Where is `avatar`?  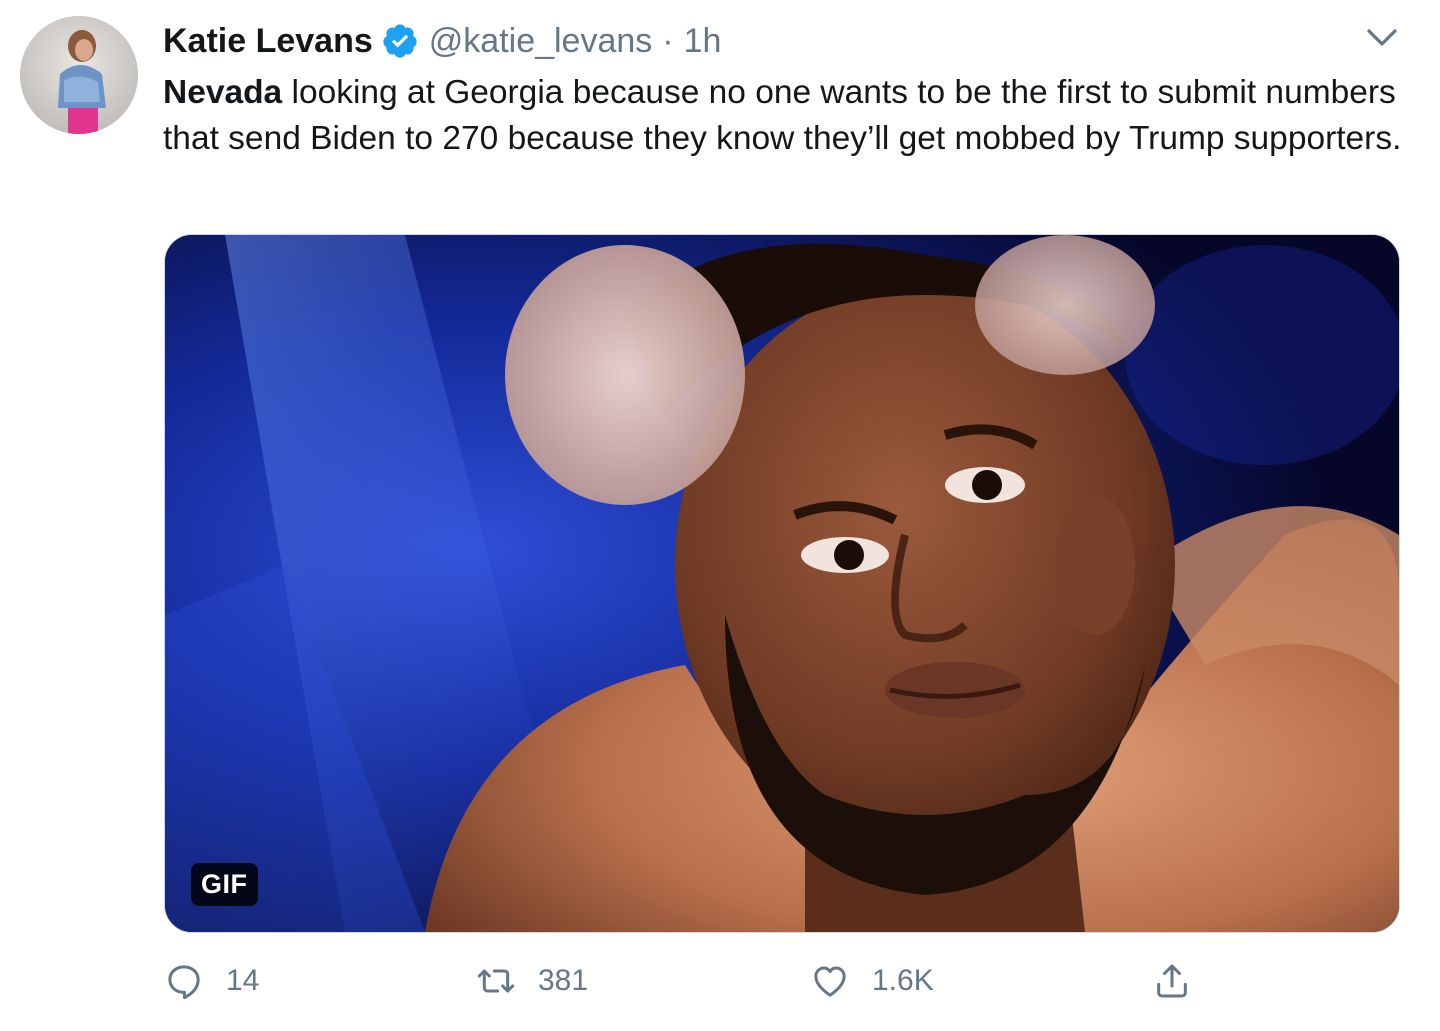 avatar is located at coordinates (79, 75).